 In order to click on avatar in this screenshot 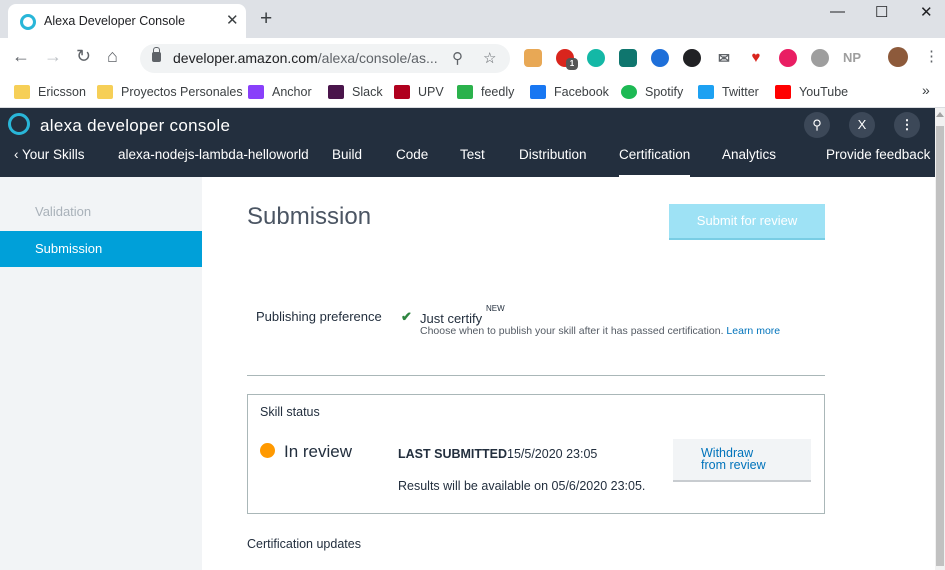, I will do `click(898, 57)`.